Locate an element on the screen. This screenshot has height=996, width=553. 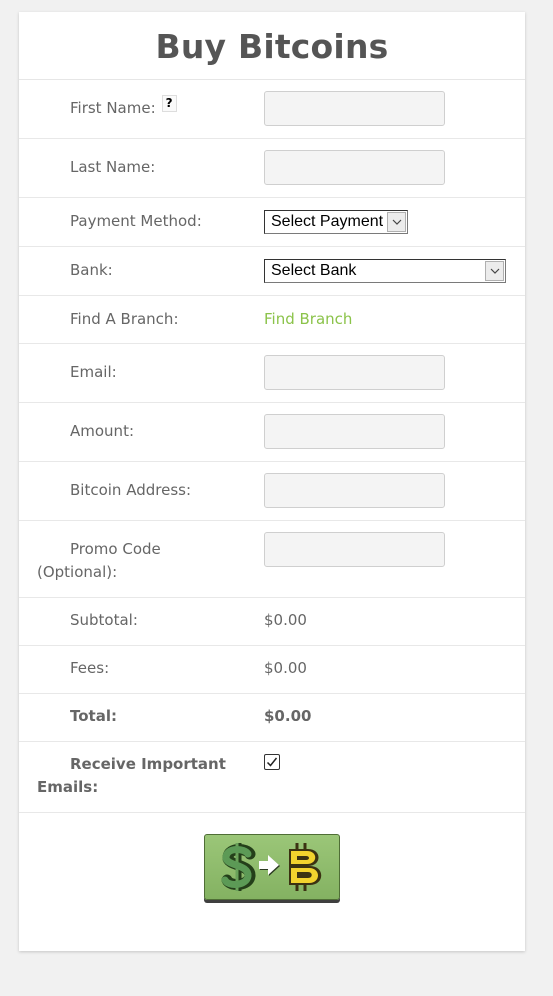
first-name-label-wrap: First Name:? is located at coordinates (132, 107).